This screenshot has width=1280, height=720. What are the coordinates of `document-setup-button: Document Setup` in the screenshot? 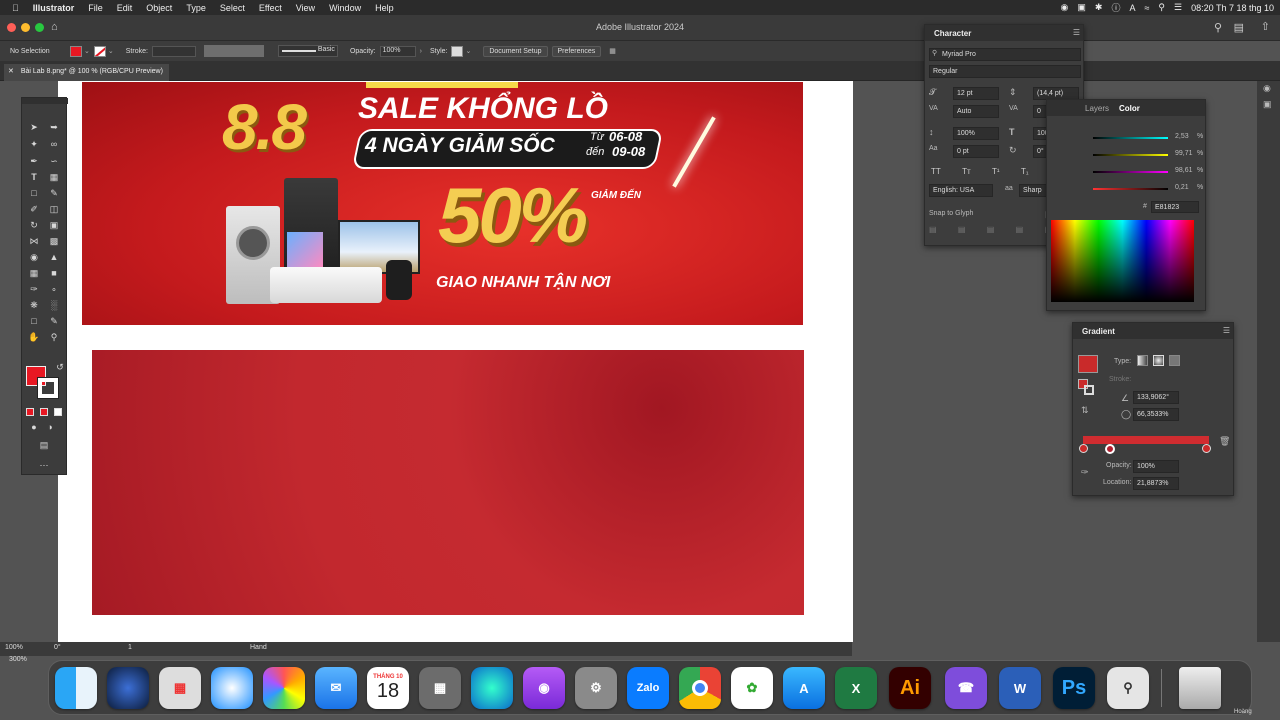 It's located at (515, 51).